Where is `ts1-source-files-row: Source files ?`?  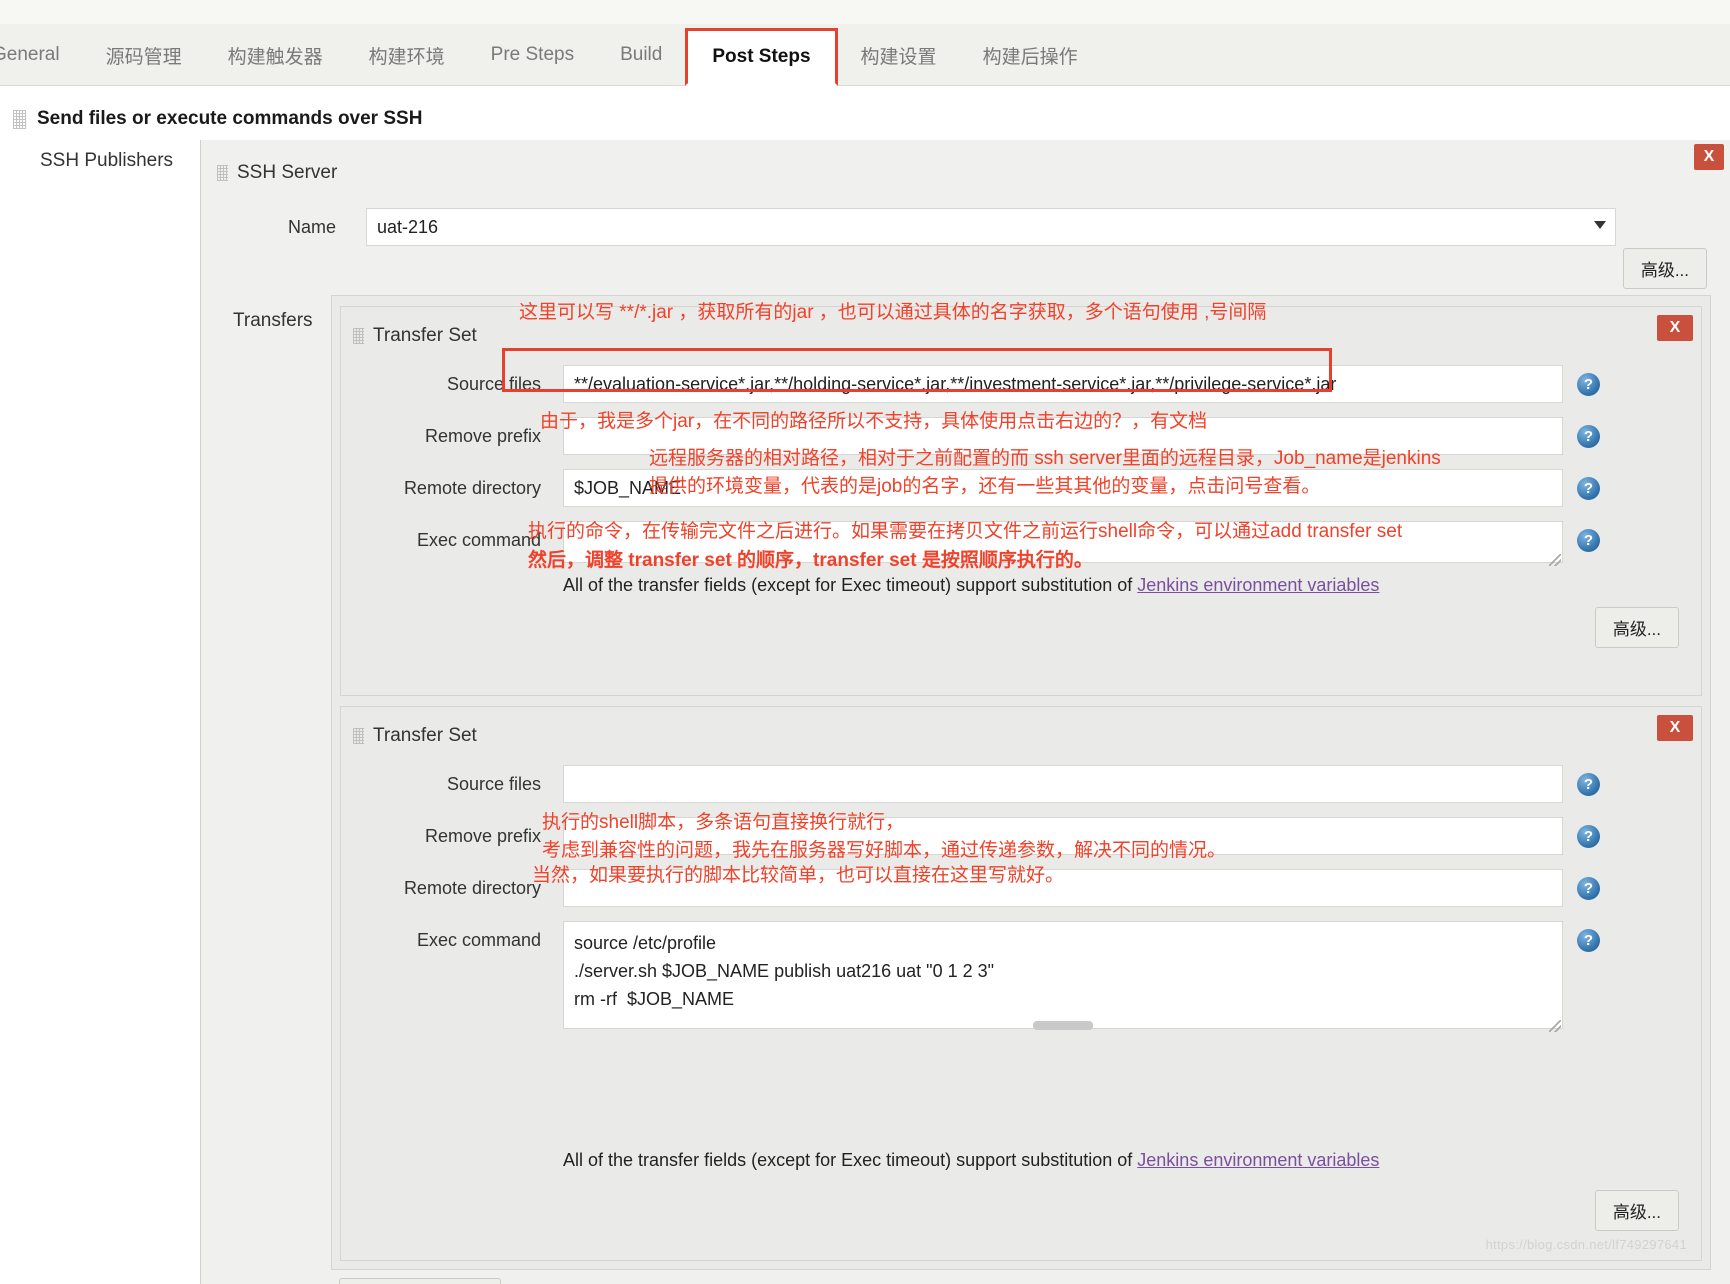
ts1-source-files-row: Source files ? is located at coordinates (1021, 384).